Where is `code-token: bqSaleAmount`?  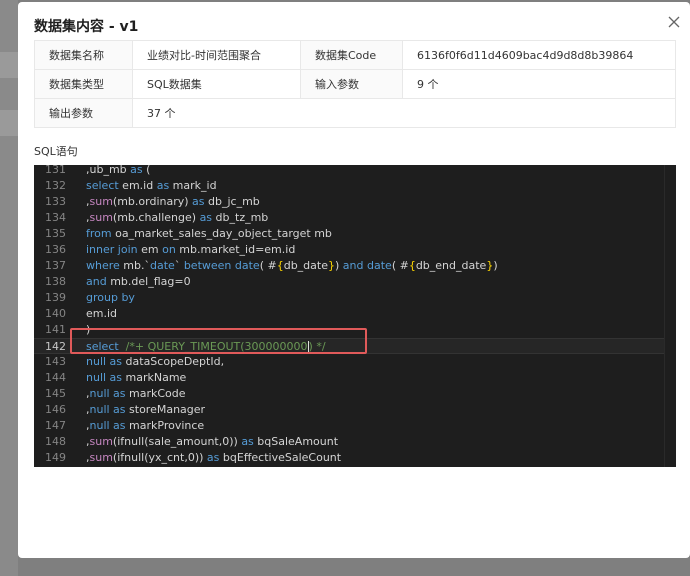
code-token: bqSaleAmount is located at coordinates (296, 441).